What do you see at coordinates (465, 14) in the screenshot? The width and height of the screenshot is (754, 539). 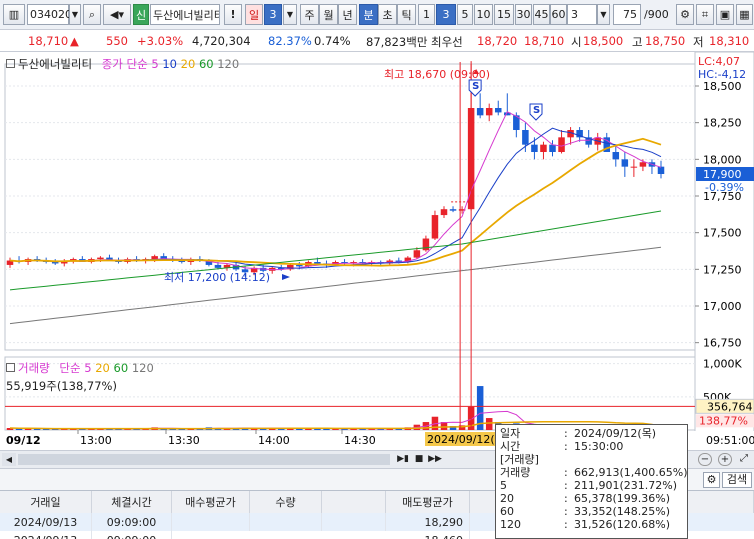 I see `interval-button-5: 5` at bounding box center [465, 14].